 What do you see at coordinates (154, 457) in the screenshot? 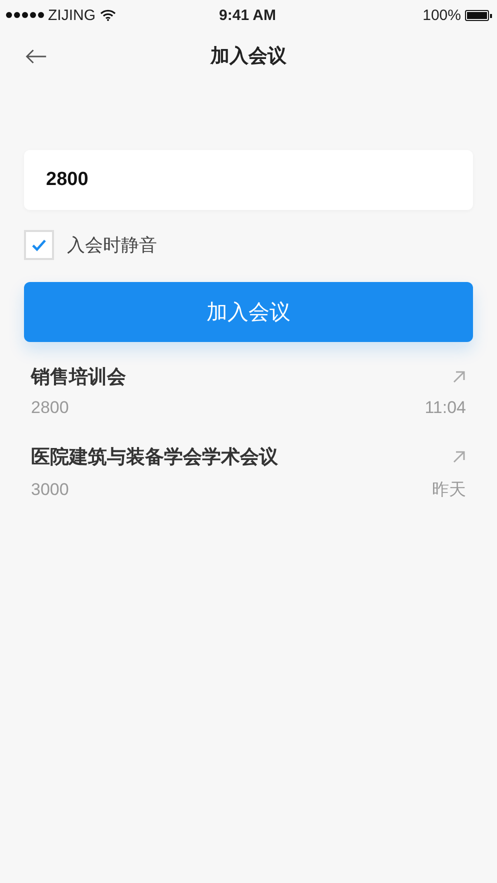
I see `meeting-name: 医院建筑与装备学会学术会议` at bounding box center [154, 457].